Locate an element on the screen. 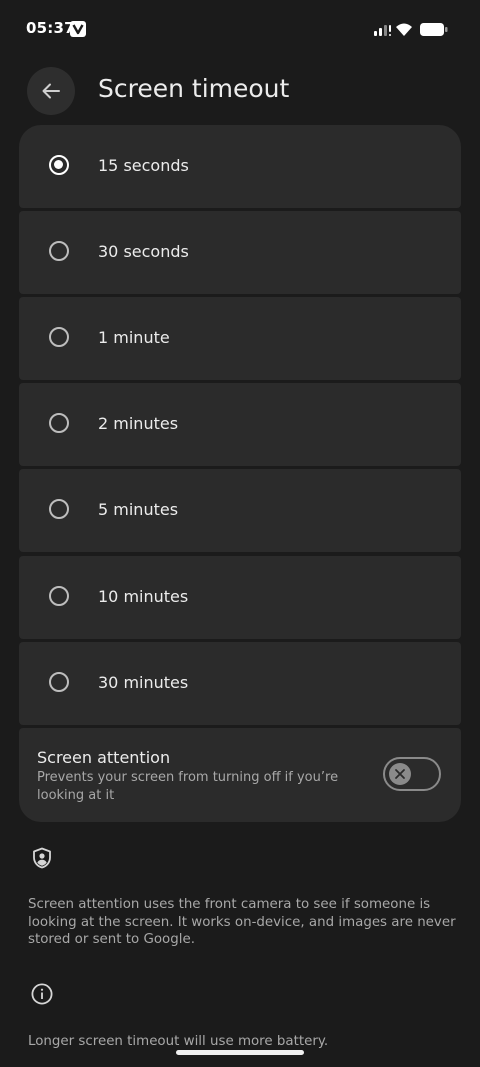  back-button is located at coordinates (51, 91).